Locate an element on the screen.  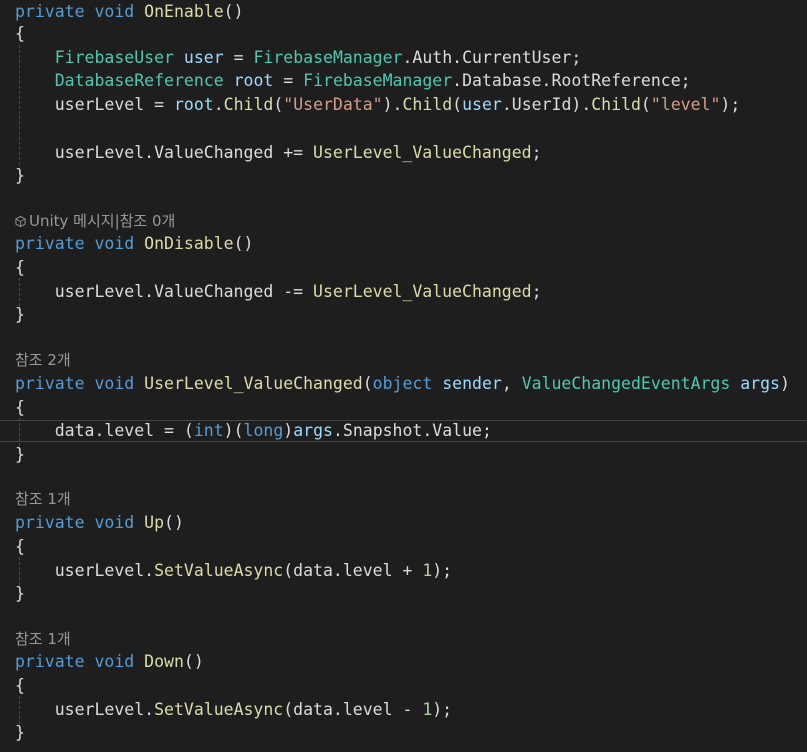
keyword: object is located at coordinates (402, 383).